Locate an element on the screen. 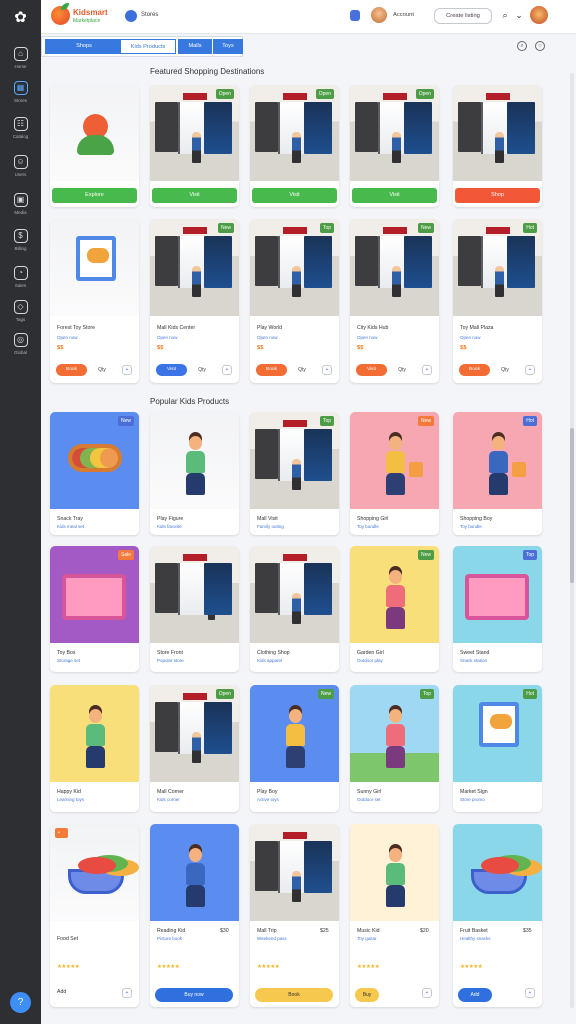  product-name: Play Figure is located at coordinates (170, 519).